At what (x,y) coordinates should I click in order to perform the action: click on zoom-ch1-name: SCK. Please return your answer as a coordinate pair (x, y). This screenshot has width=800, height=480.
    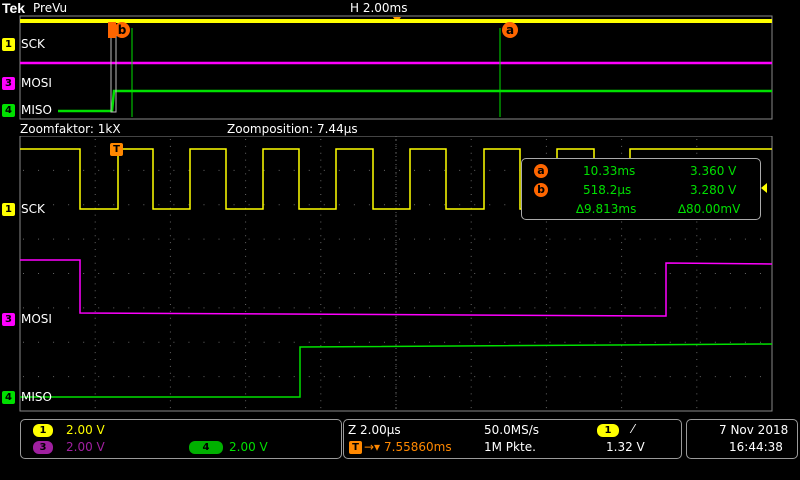
    Looking at the image, I should click on (33, 209).